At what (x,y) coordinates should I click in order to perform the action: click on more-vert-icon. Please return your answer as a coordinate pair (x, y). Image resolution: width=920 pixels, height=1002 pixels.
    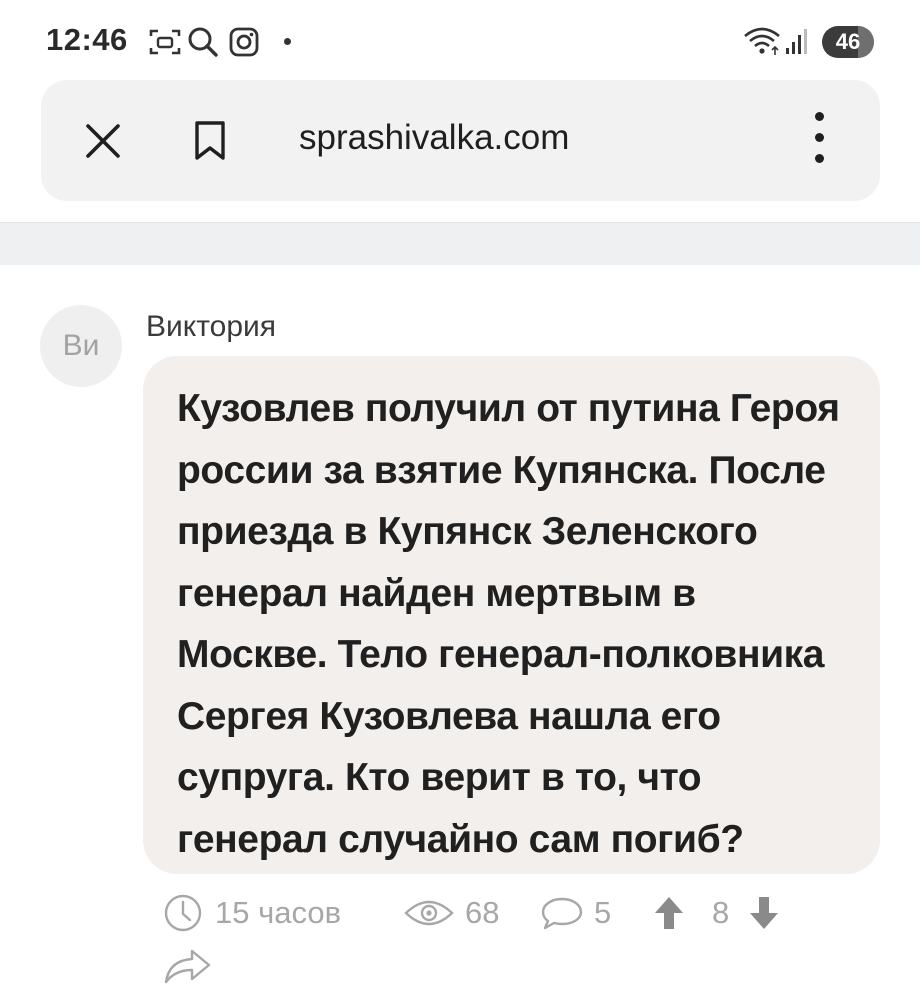
    Looking at the image, I should click on (819, 141).